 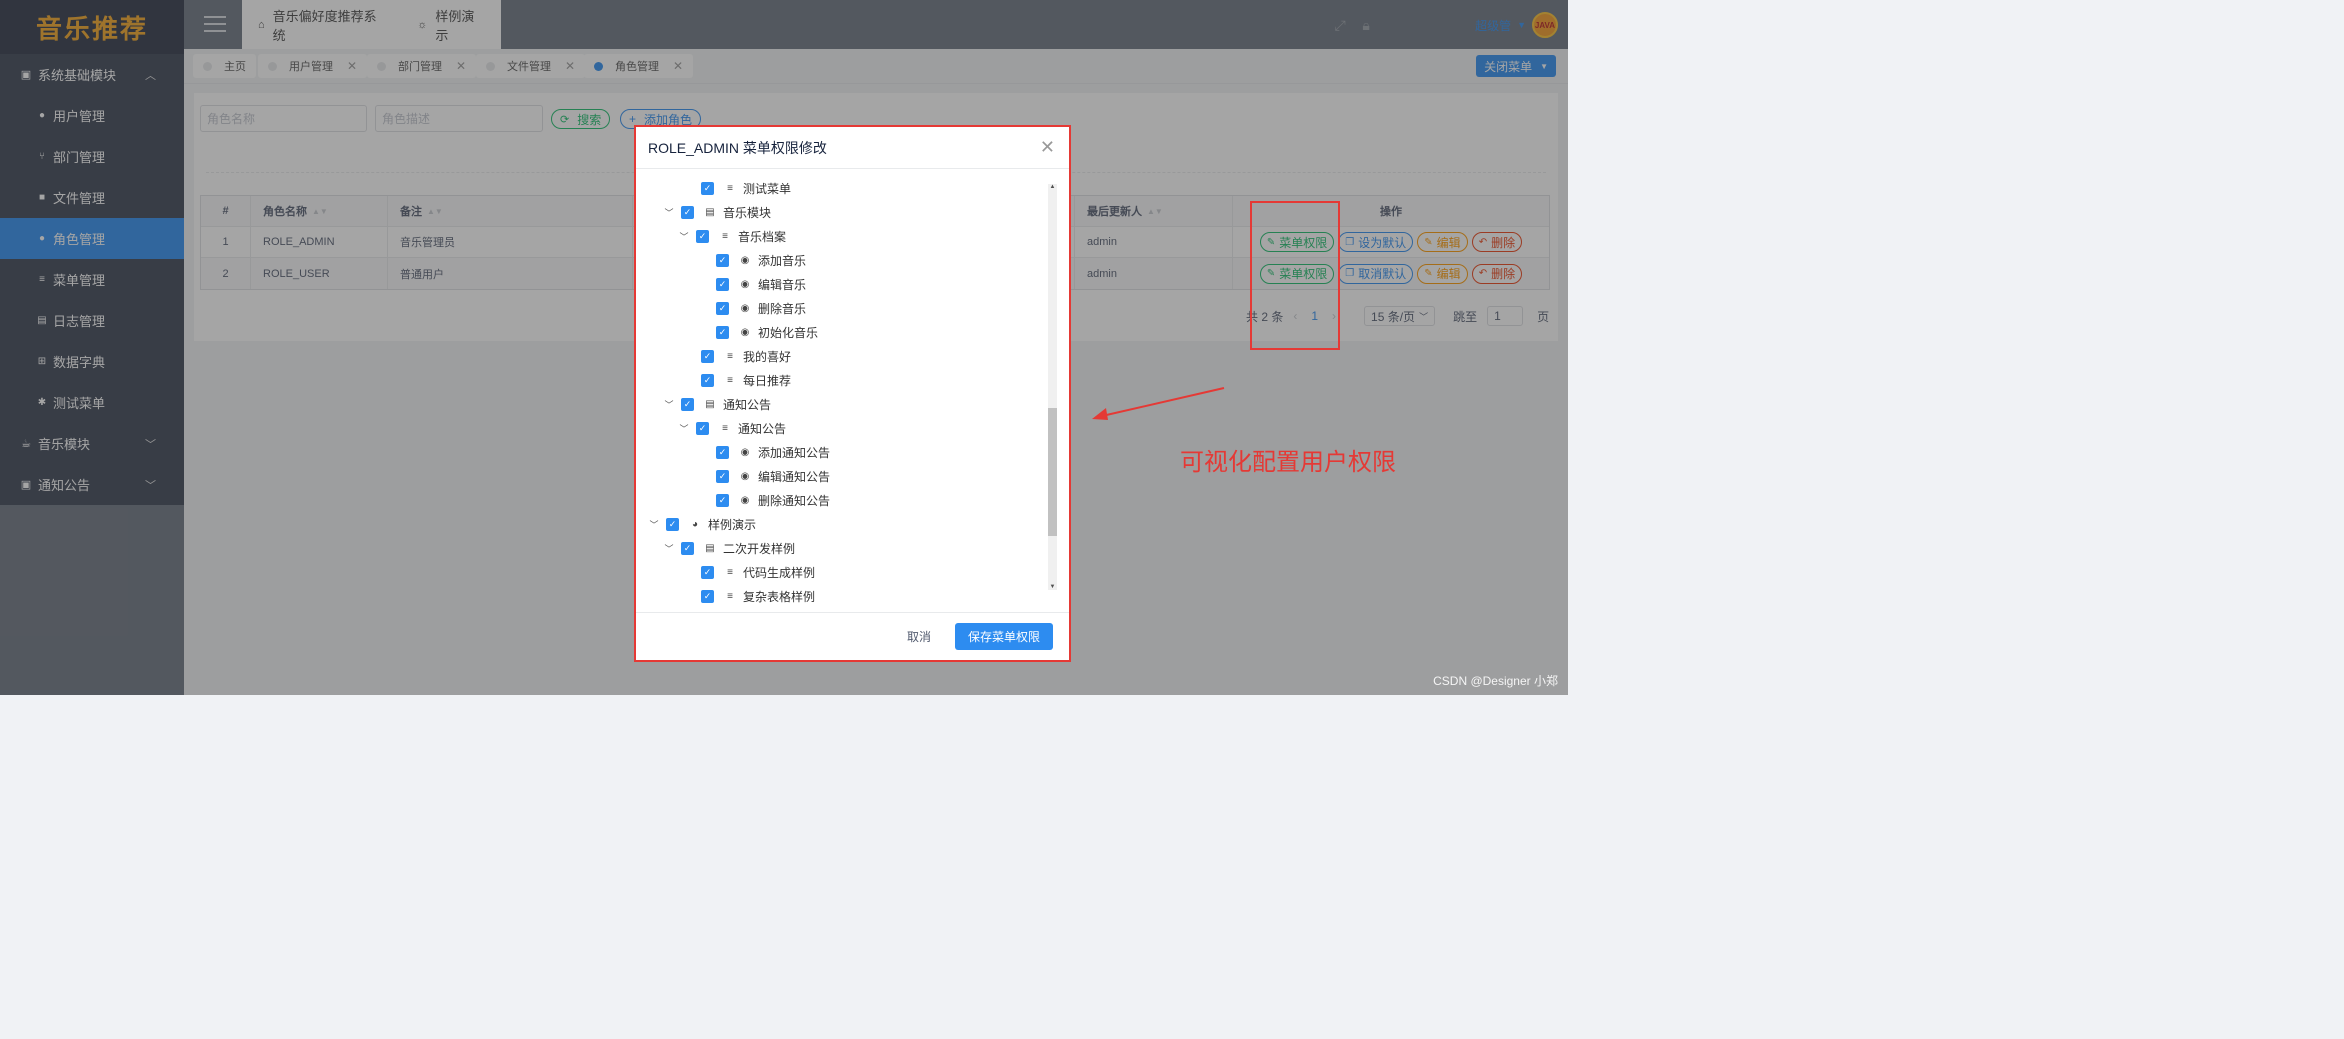 I want to click on modal-header: ROLE_ADMIN 菜单权限修改 ✕, so click(x=852, y=148).